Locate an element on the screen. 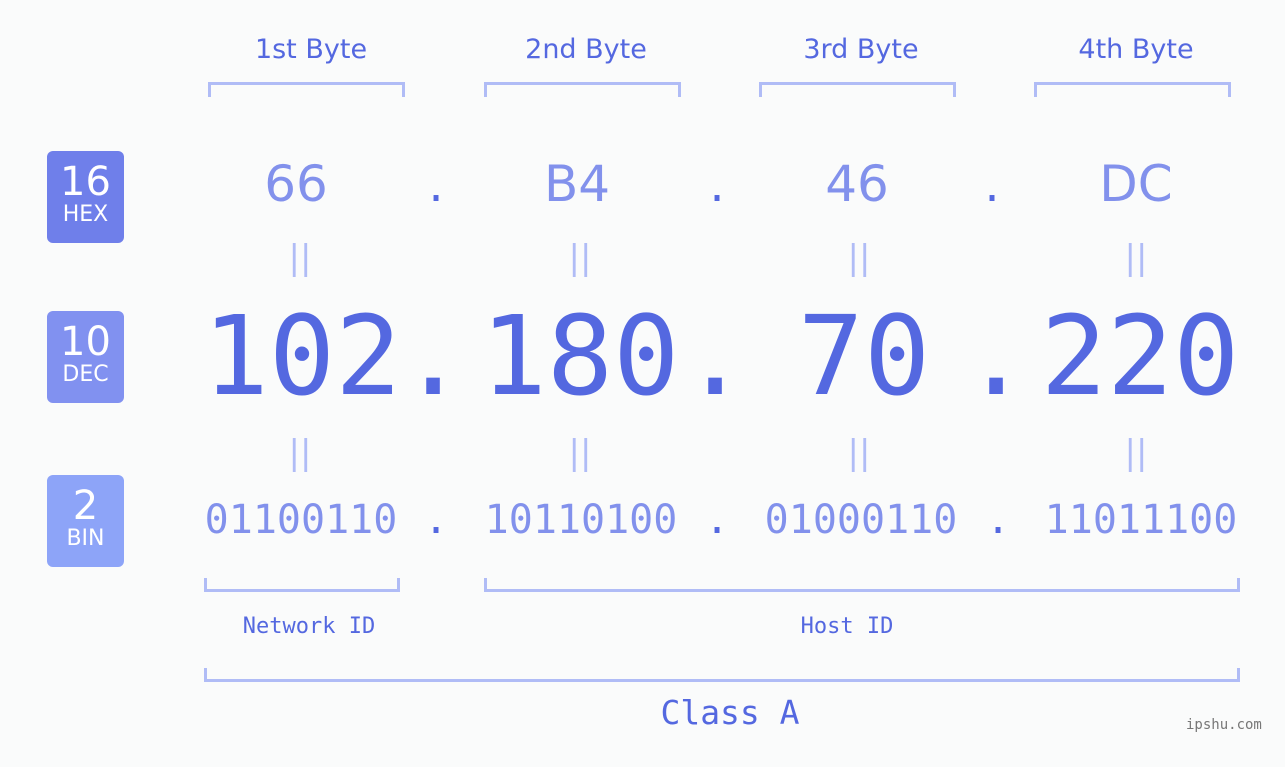 Image resolution: width=1285 pixels, height=767 pixels. network-id-bracket is located at coordinates (302, 585).